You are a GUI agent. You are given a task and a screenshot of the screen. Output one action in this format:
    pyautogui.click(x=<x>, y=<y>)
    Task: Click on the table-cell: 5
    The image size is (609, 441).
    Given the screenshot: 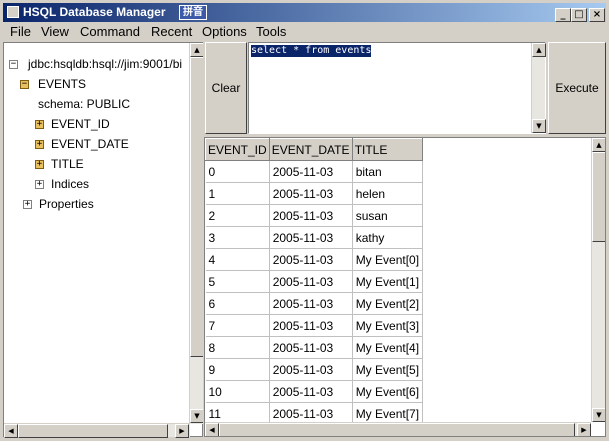 What is the action you would take?
    pyautogui.click(x=237, y=281)
    